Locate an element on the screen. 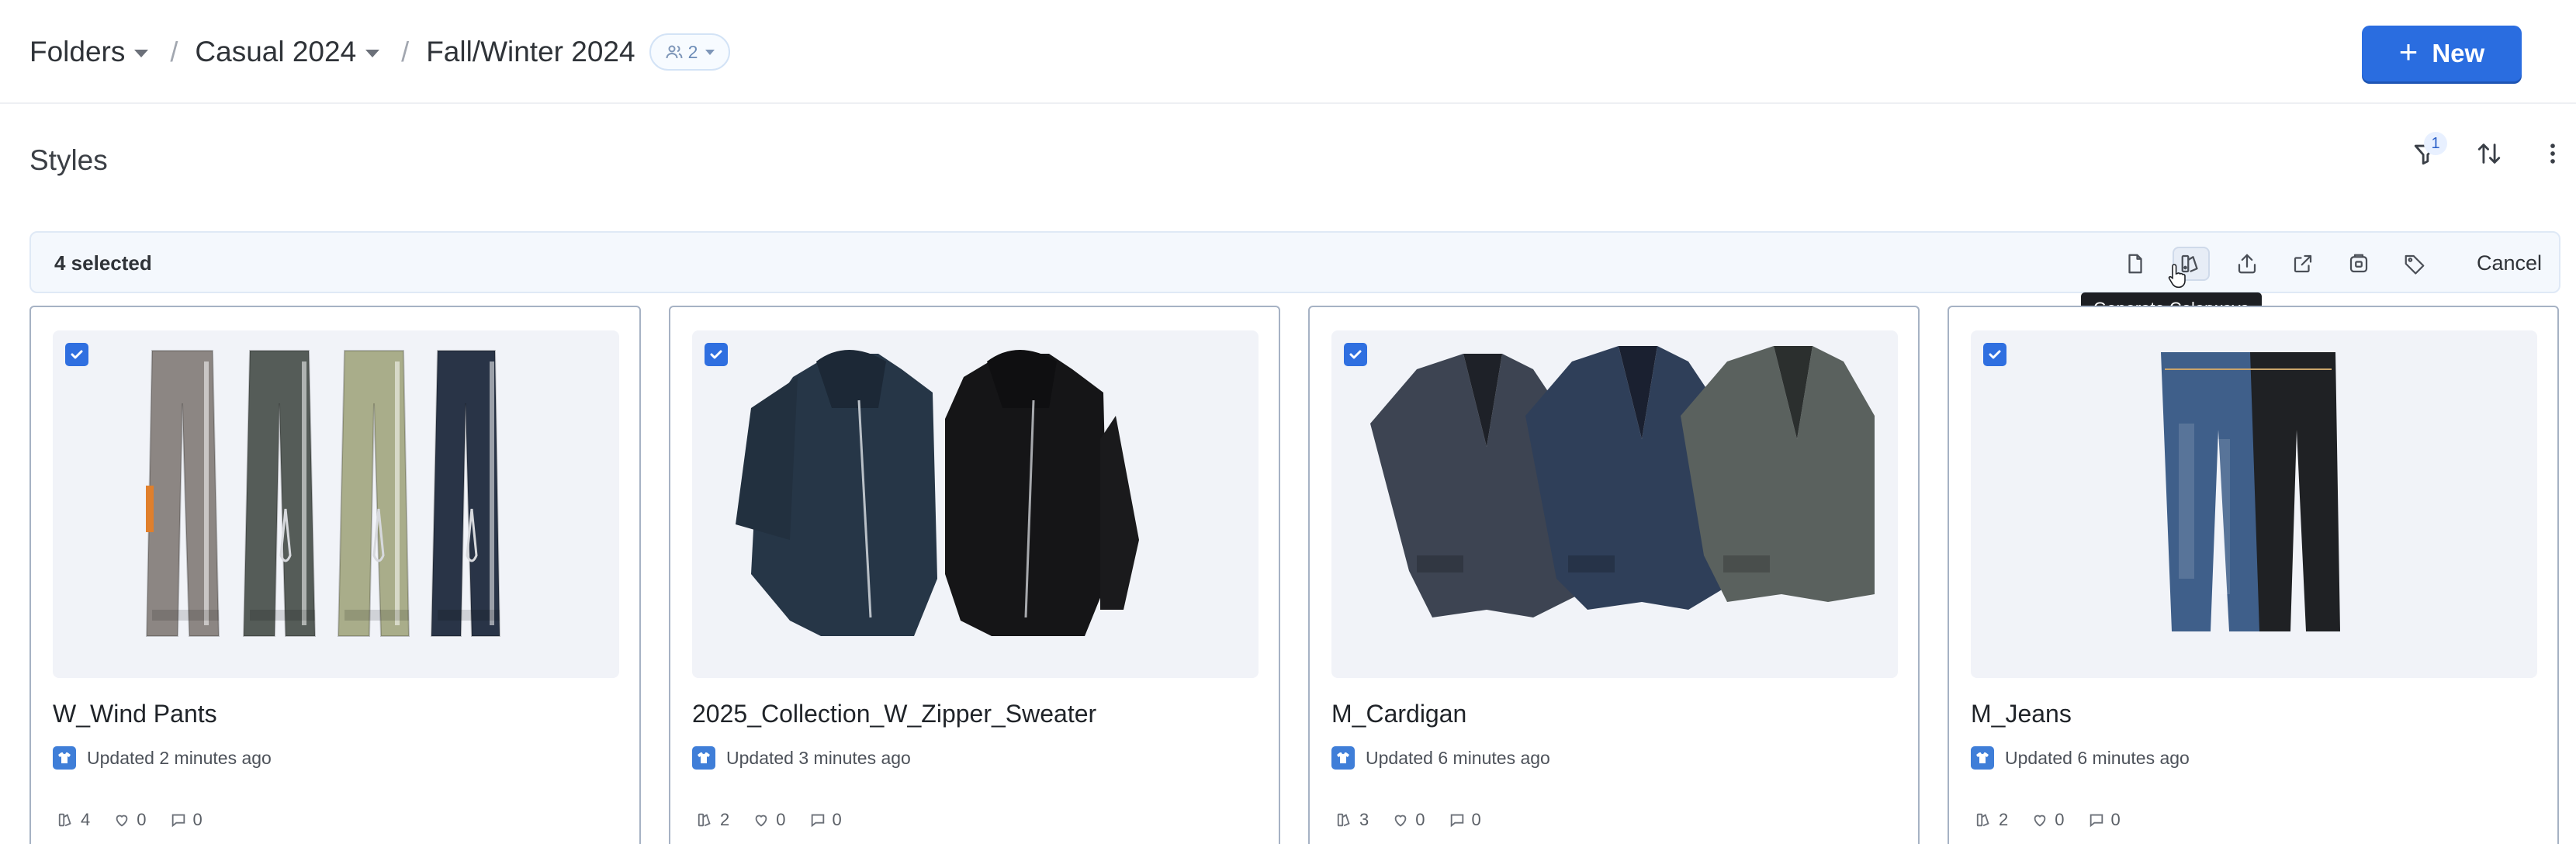 The width and height of the screenshot is (2576, 844). more-options-button is located at coordinates (2553, 154).